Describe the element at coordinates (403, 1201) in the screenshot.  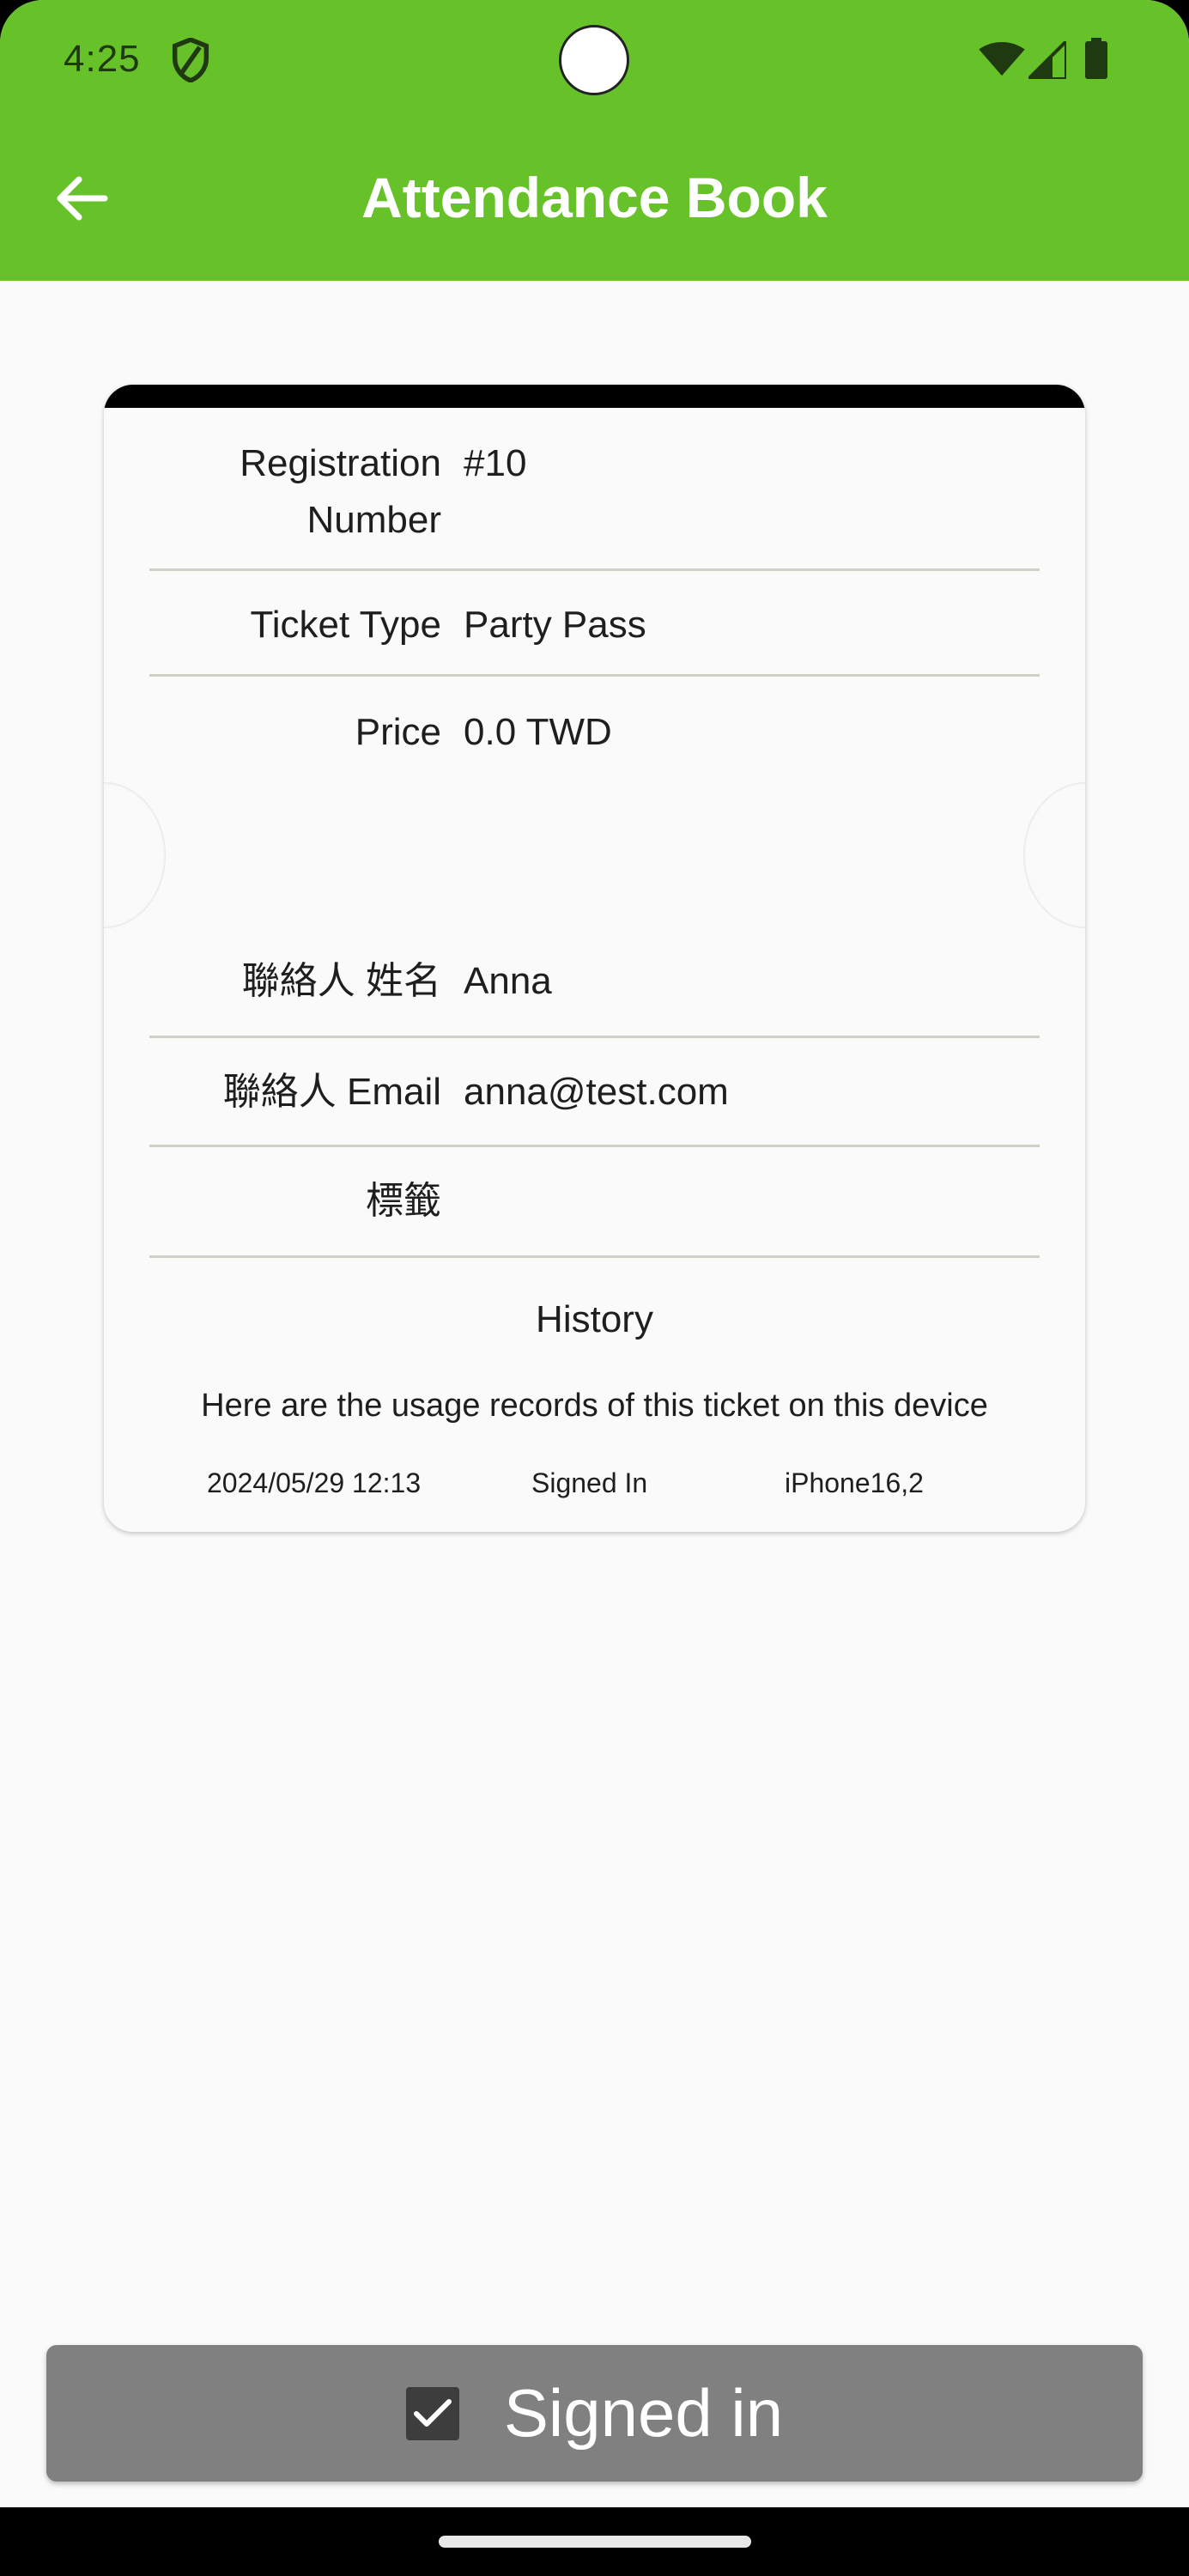
I see `field-label: 標籤` at that location.